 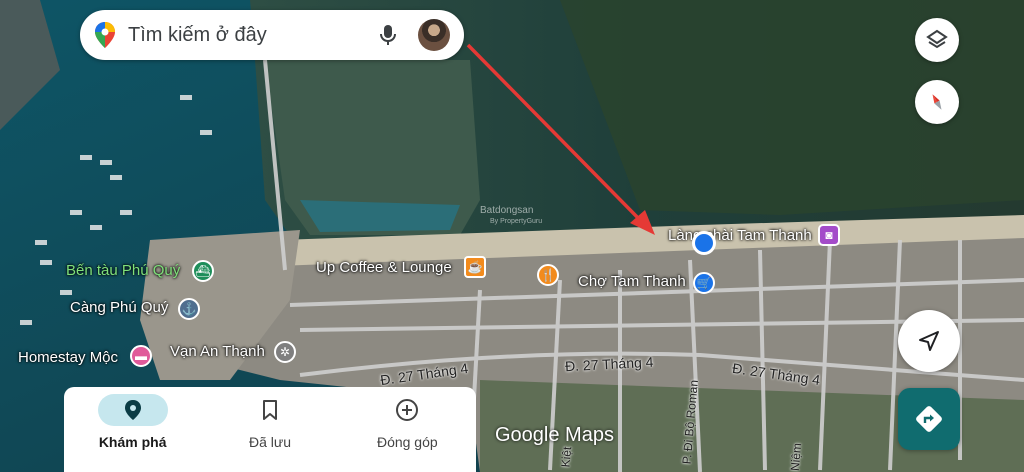 What do you see at coordinates (704, 283) in the screenshot?
I see `shopping-icon: 🛒` at bounding box center [704, 283].